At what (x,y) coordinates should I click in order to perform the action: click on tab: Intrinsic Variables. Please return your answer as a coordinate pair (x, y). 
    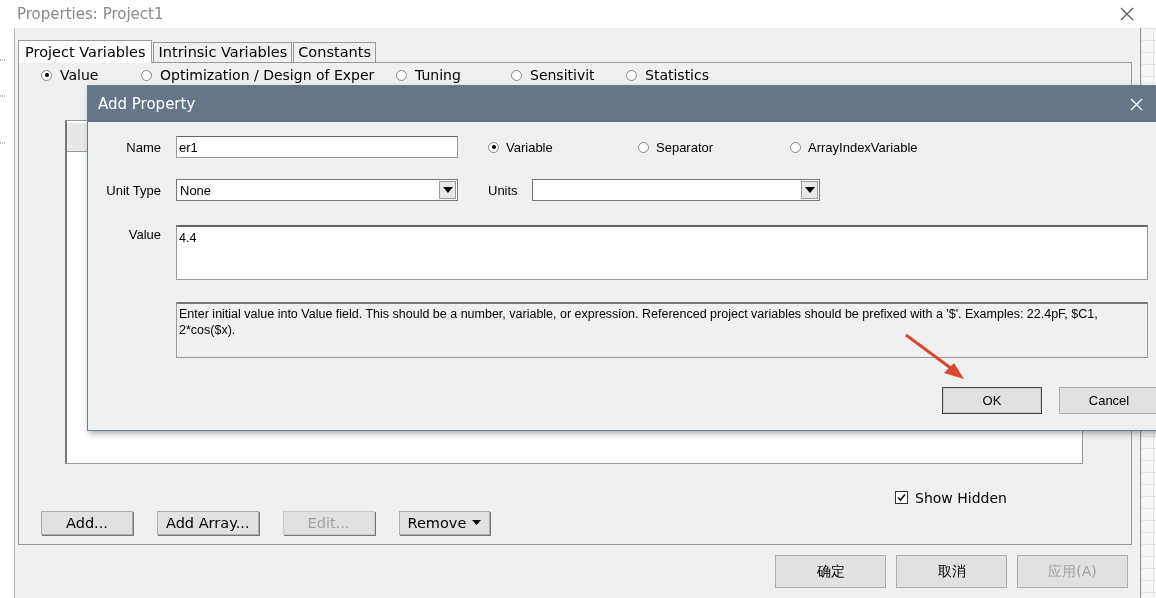
    Looking at the image, I should click on (223, 52).